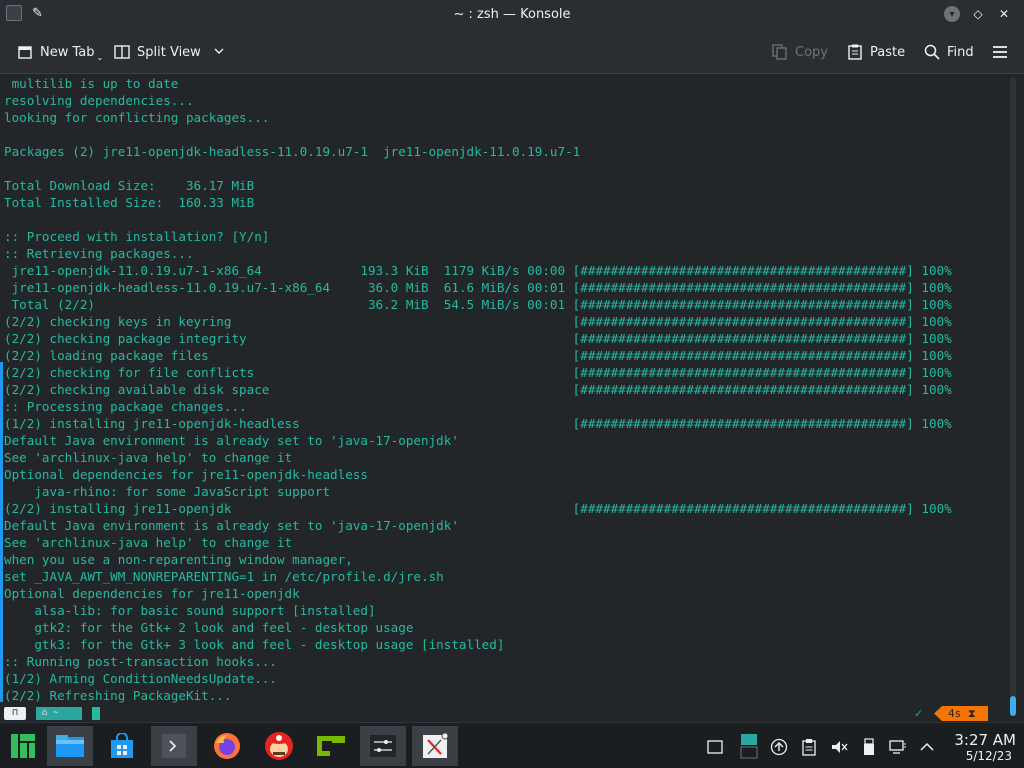 Image resolution: width=1024 pixels, height=768 pixels. What do you see at coordinates (932, 52) in the screenshot?
I see `search-icon` at bounding box center [932, 52].